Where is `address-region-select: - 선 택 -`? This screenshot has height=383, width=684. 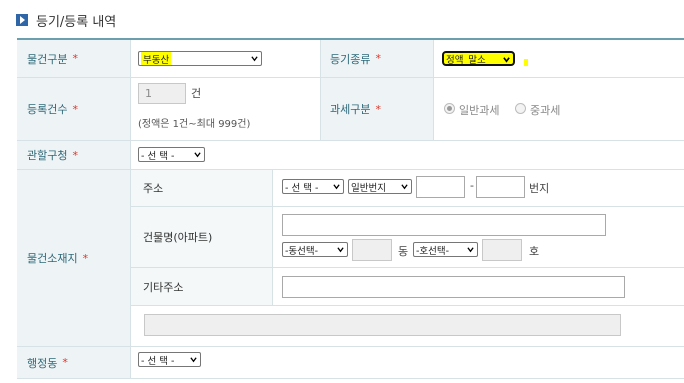
address-region-select: - 선 택 - is located at coordinates (313, 186).